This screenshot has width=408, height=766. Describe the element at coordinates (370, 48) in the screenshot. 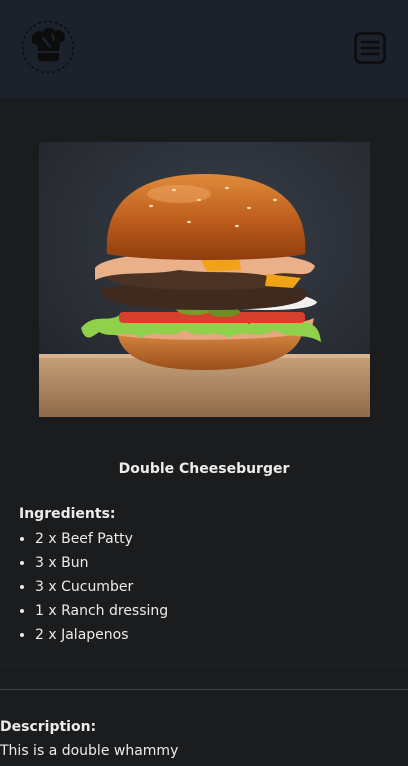

I see `hamburger-menu-icon` at that location.